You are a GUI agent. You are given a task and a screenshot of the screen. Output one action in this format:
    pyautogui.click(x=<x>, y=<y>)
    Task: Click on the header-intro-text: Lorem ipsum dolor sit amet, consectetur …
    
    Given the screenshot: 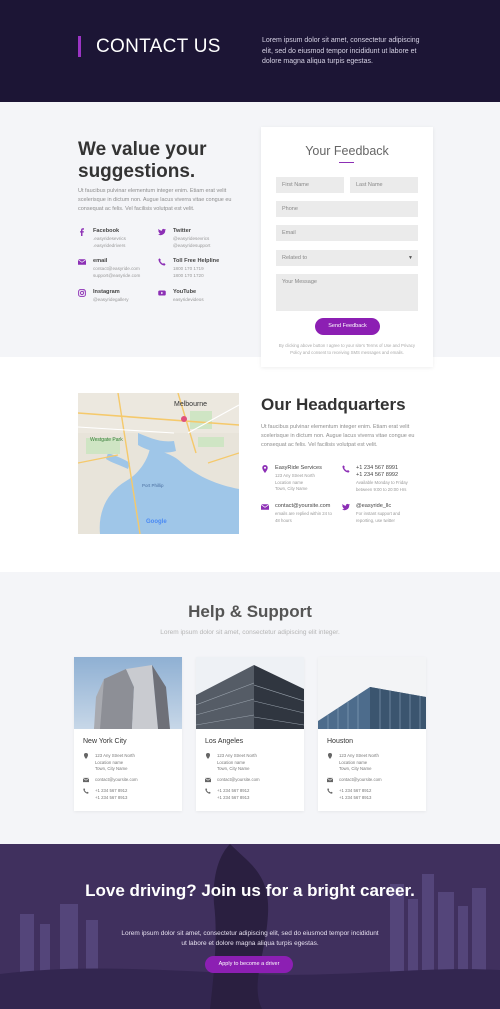 What is the action you would take?
    pyautogui.click(x=341, y=51)
    